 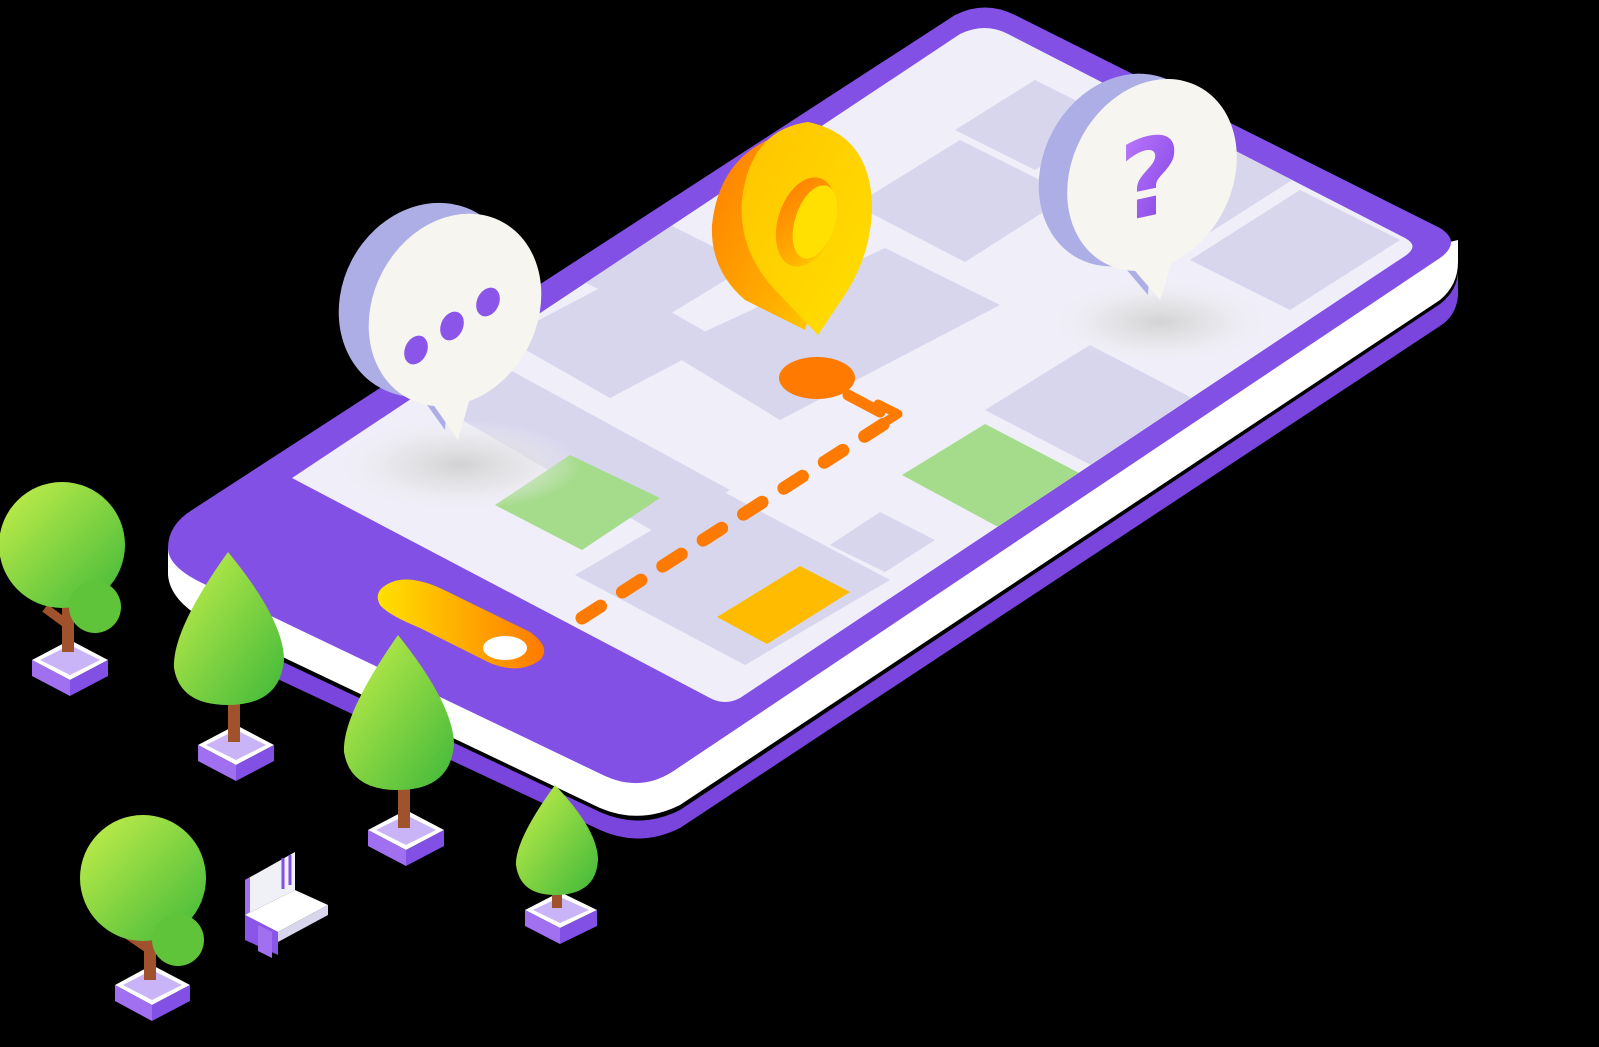 I want to click on question-mark-icon: ?, so click(x=1150, y=178).